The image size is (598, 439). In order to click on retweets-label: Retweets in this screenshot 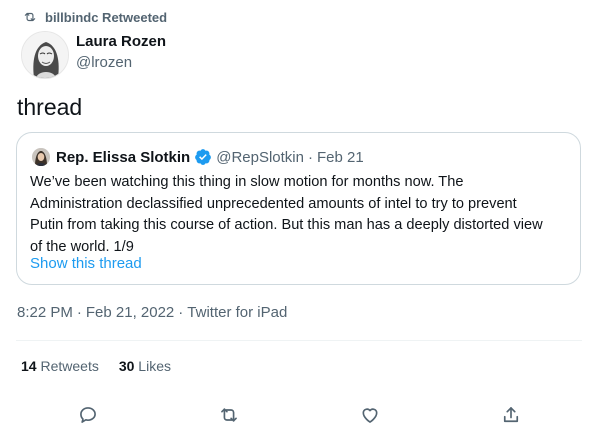, I will do `click(69, 366)`.